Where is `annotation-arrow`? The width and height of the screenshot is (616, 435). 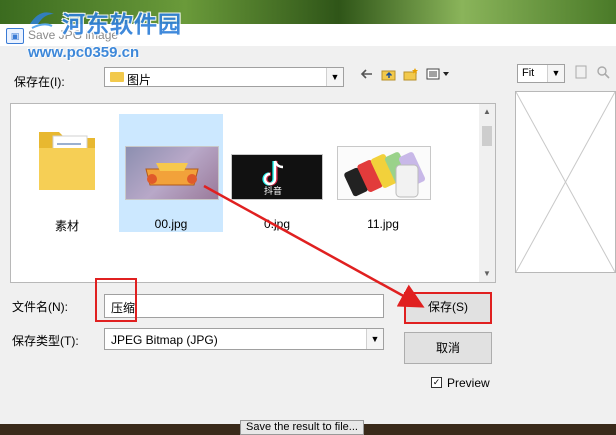
annotation-arrow is located at coordinates (314, 246).